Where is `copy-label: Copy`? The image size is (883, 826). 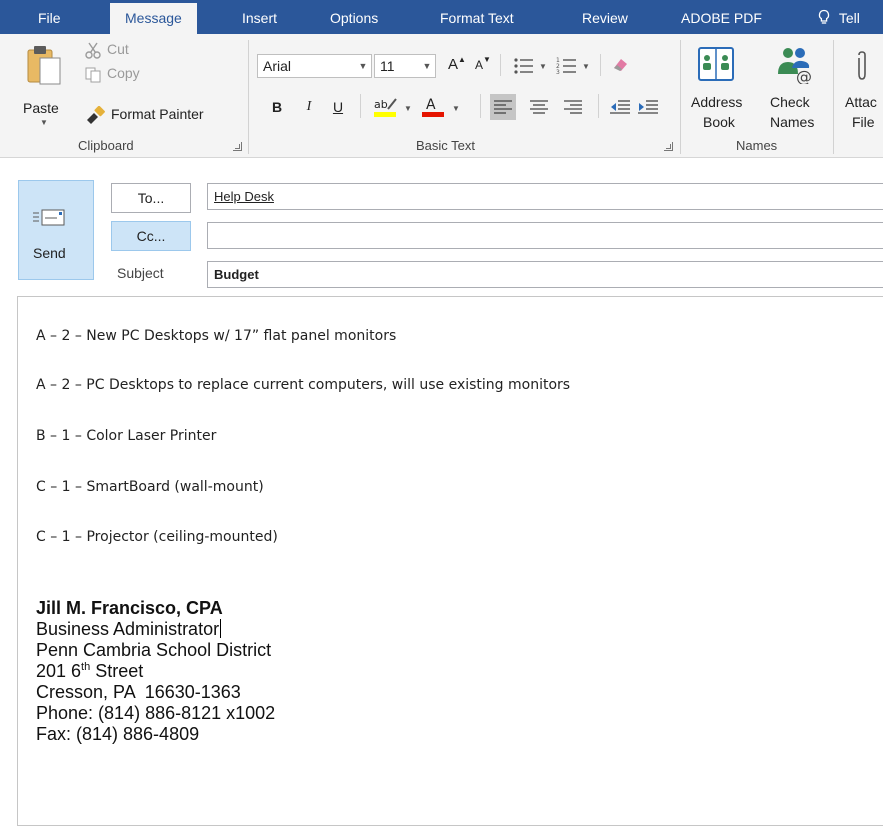
copy-label: Copy is located at coordinates (123, 73).